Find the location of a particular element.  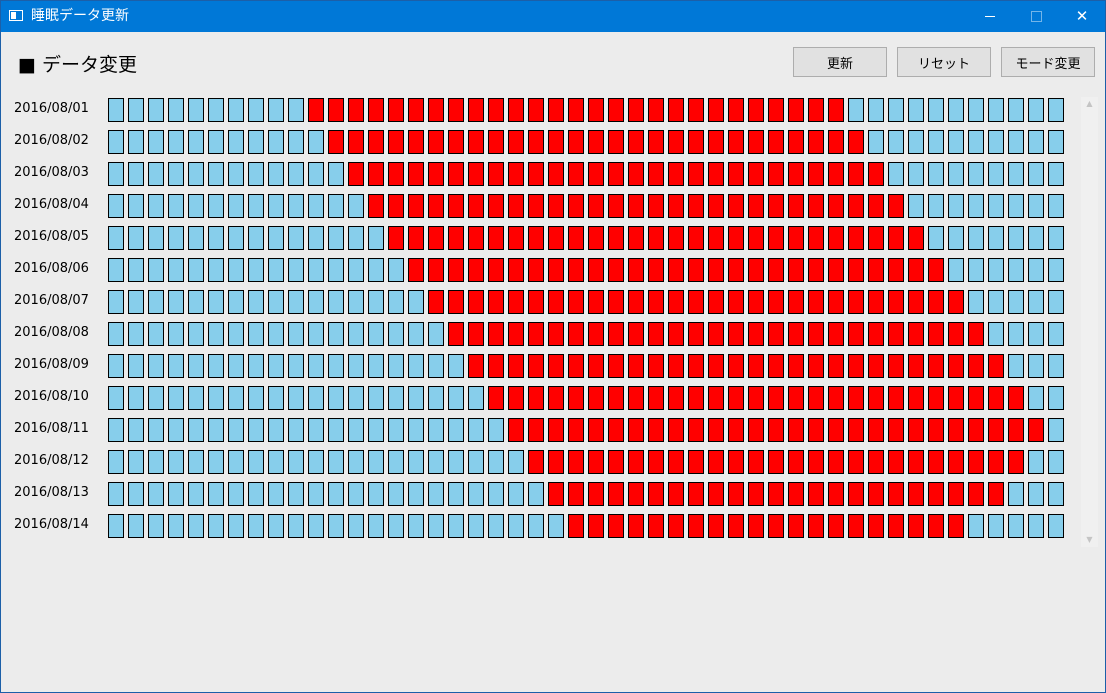

update-button: 更新 is located at coordinates (840, 62).